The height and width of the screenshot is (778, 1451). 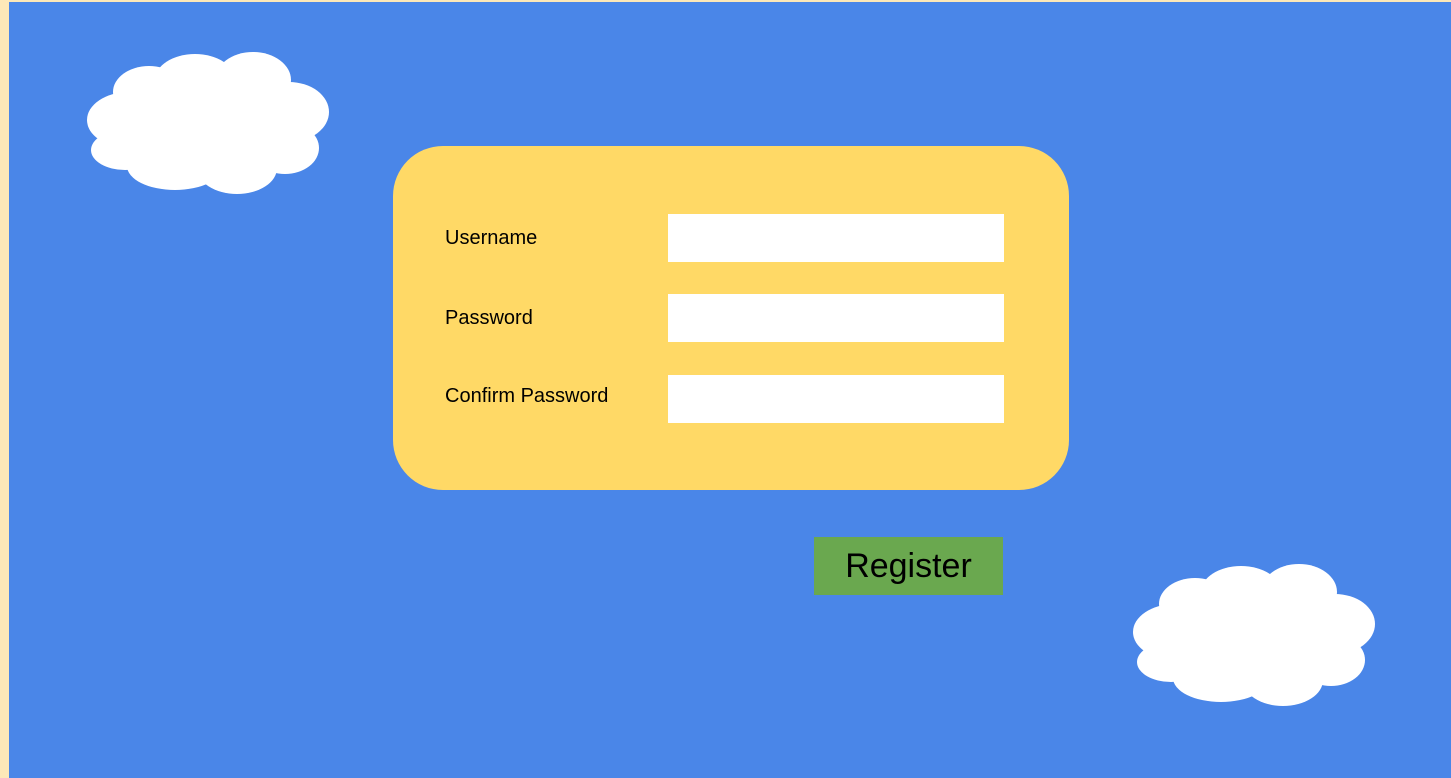 What do you see at coordinates (489, 318) in the screenshot?
I see `password-label: Password` at bounding box center [489, 318].